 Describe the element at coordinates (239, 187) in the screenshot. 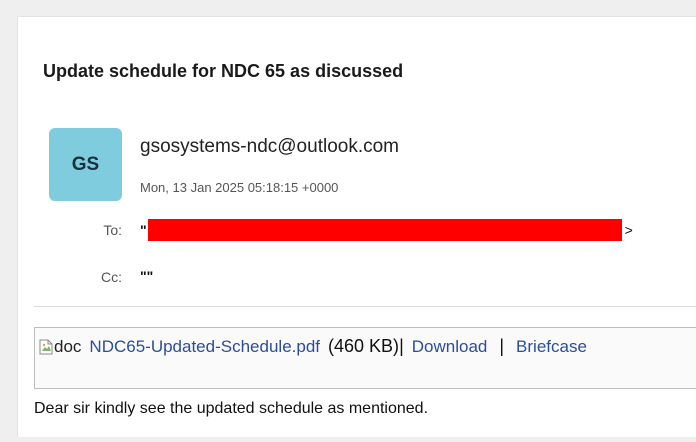

I see `email-date: Mon, 13 Jan 2025 05:18:15 +0000` at that location.